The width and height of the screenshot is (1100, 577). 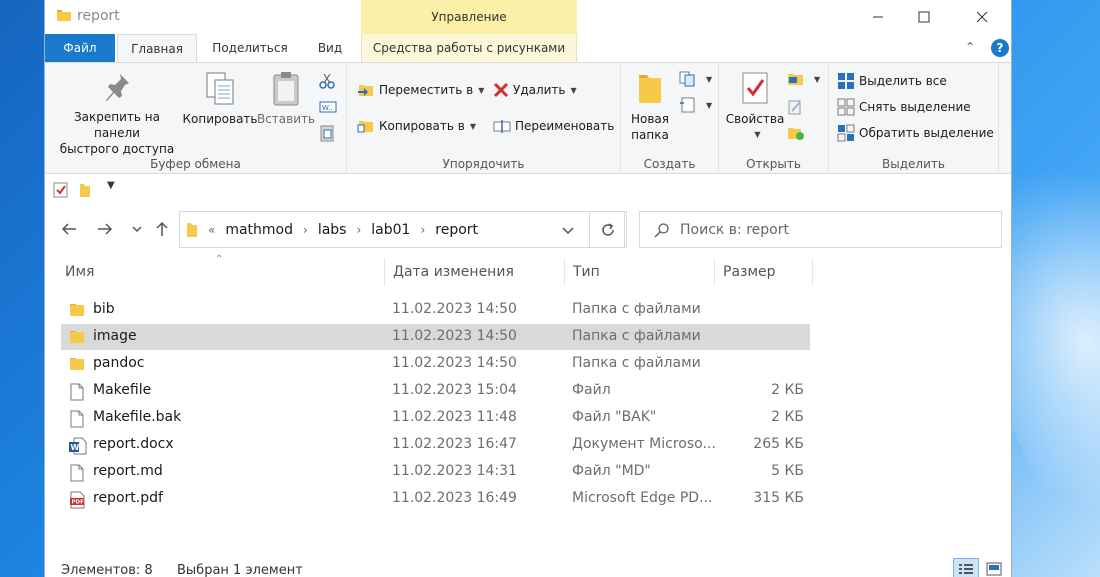 What do you see at coordinates (892, 81) in the screenshot?
I see `select-all-button: Выделить все` at bounding box center [892, 81].